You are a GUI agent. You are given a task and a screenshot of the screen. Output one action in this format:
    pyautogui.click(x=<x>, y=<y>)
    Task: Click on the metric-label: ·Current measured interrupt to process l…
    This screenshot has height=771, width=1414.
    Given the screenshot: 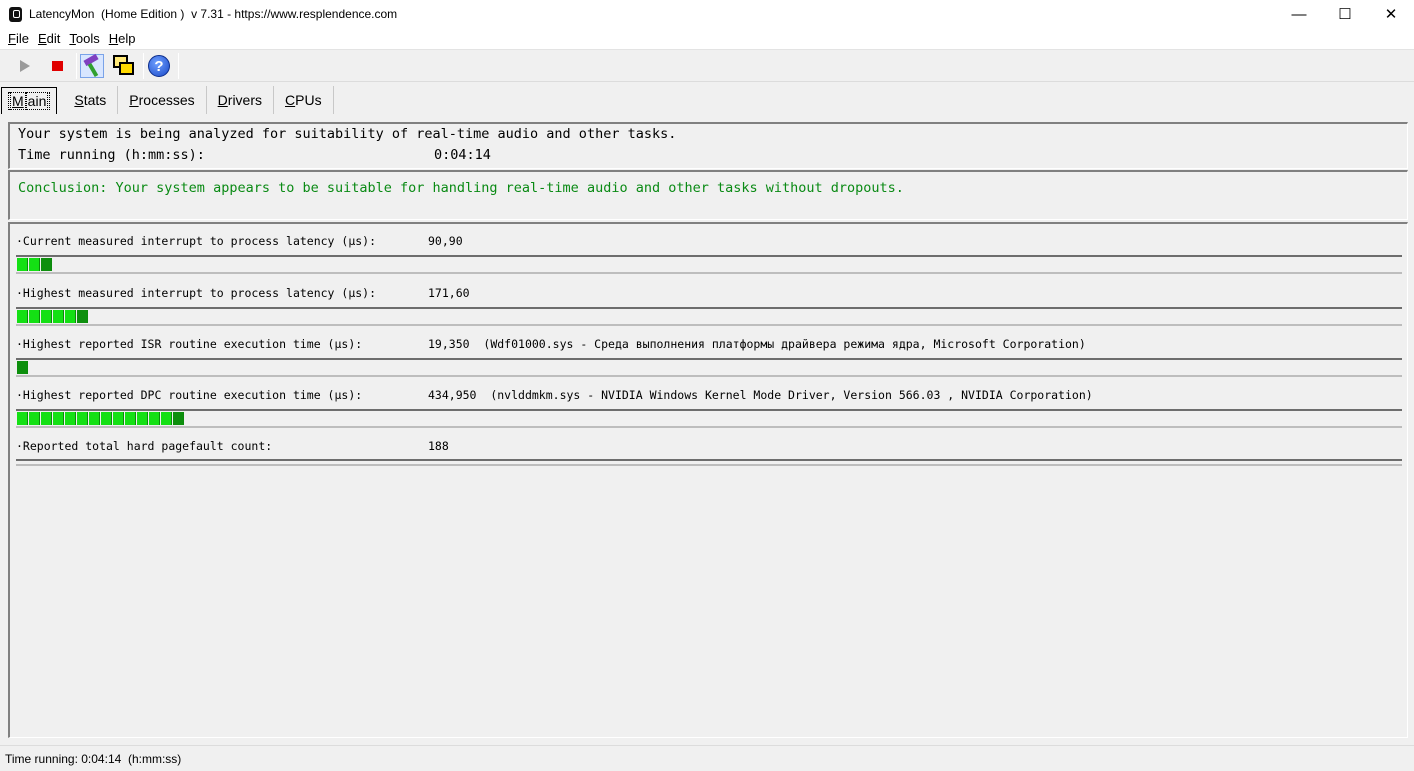 What is the action you would take?
    pyautogui.click(x=196, y=241)
    